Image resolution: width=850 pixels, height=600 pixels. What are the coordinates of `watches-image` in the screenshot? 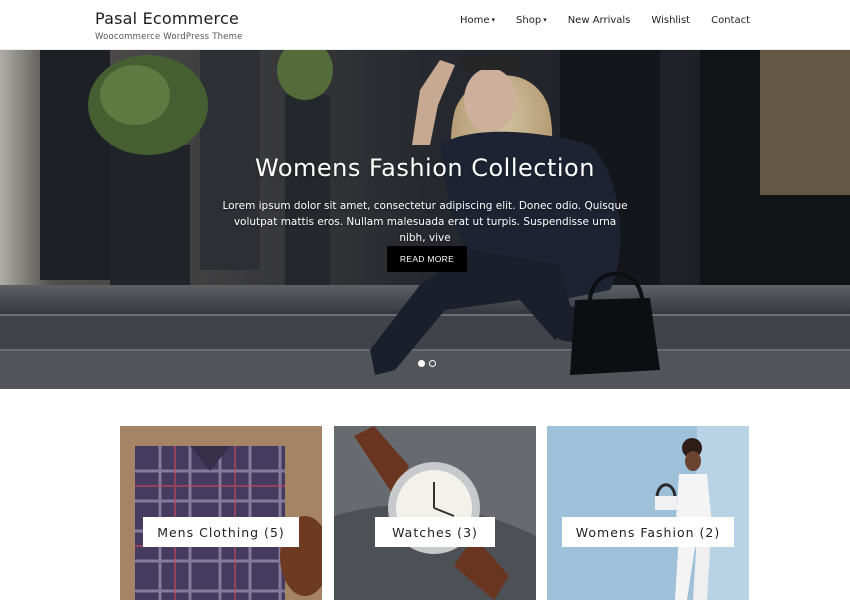 It's located at (435, 513).